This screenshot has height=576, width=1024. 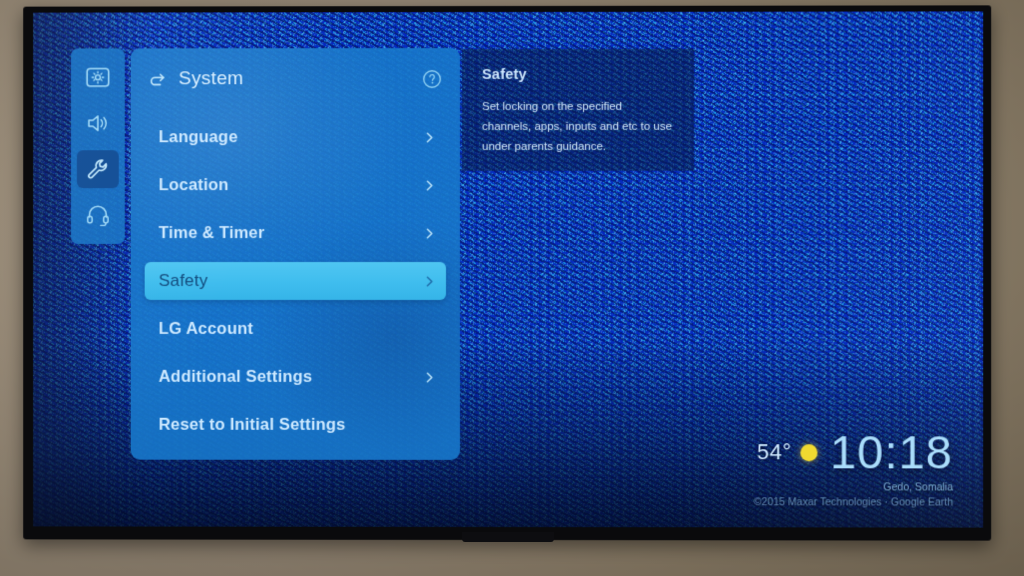 What do you see at coordinates (158, 79) in the screenshot?
I see `back-arrow-icon` at bounding box center [158, 79].